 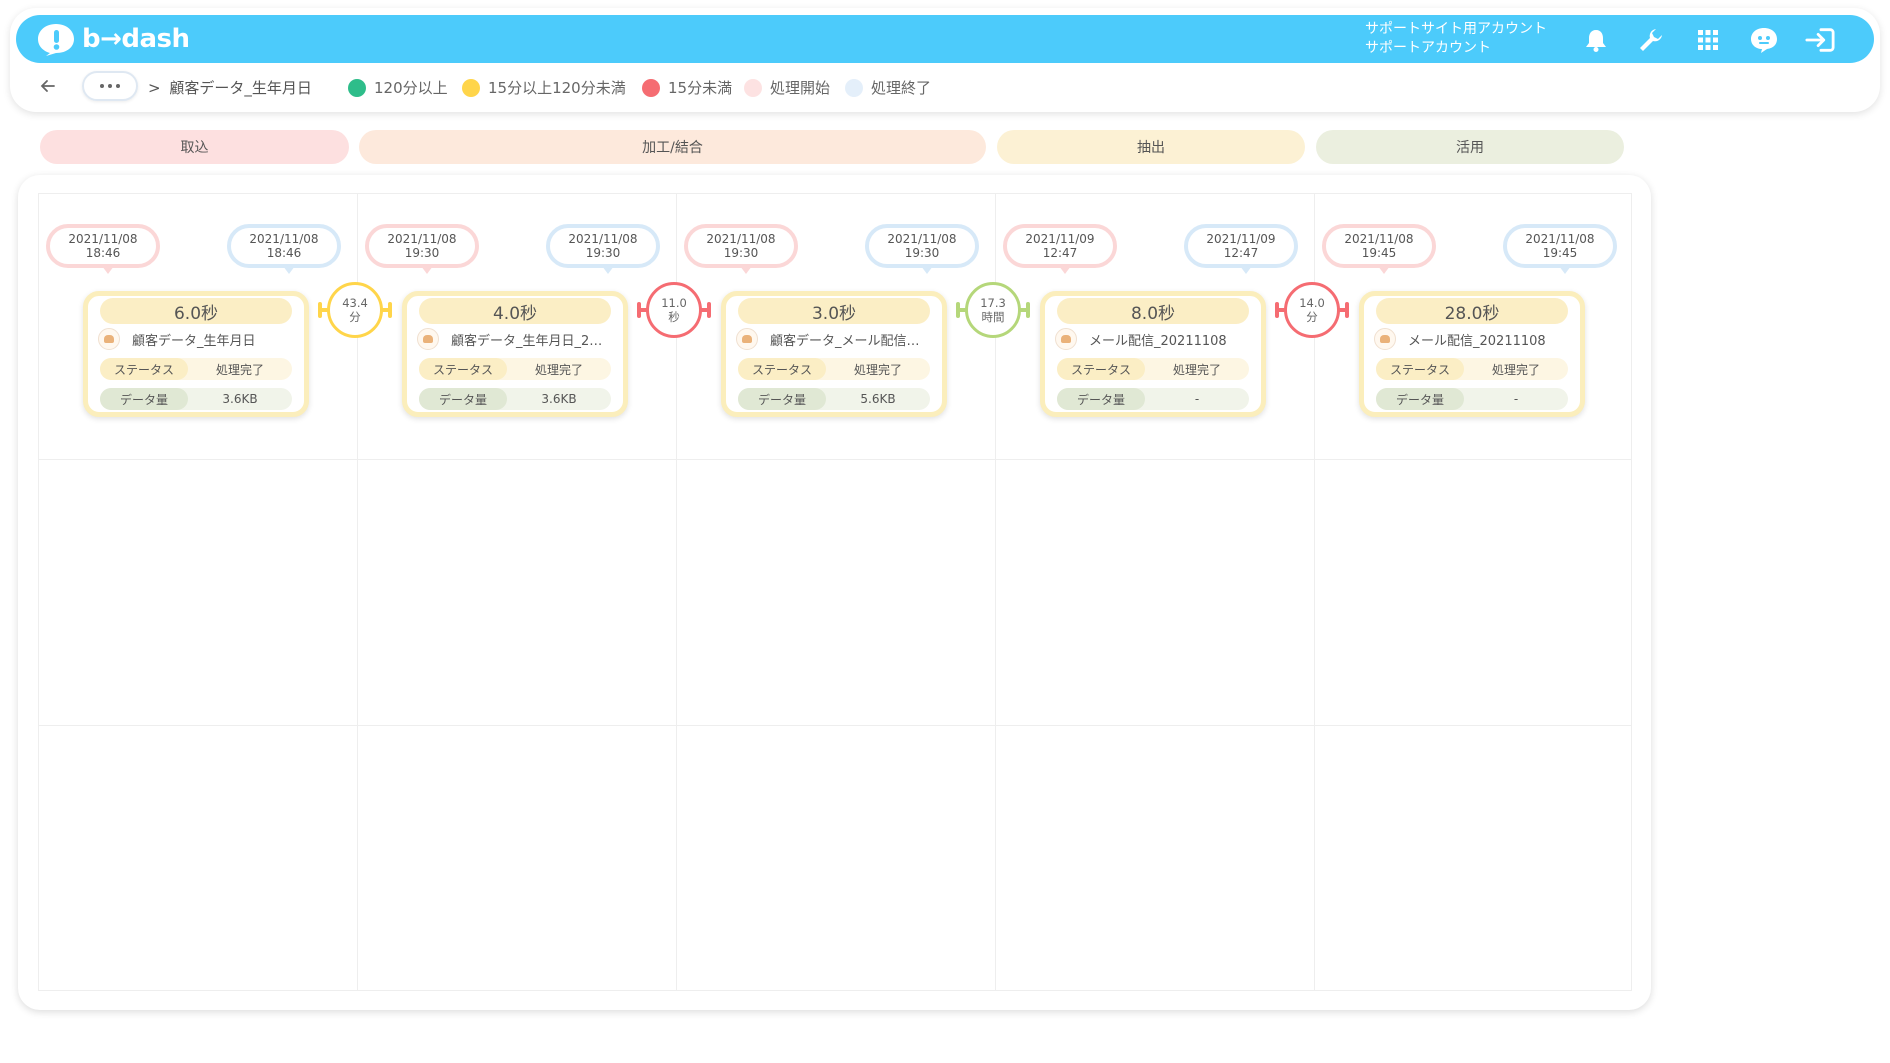 I want to click on legend-item-end: 処理終了, so click(x=888, y=87).